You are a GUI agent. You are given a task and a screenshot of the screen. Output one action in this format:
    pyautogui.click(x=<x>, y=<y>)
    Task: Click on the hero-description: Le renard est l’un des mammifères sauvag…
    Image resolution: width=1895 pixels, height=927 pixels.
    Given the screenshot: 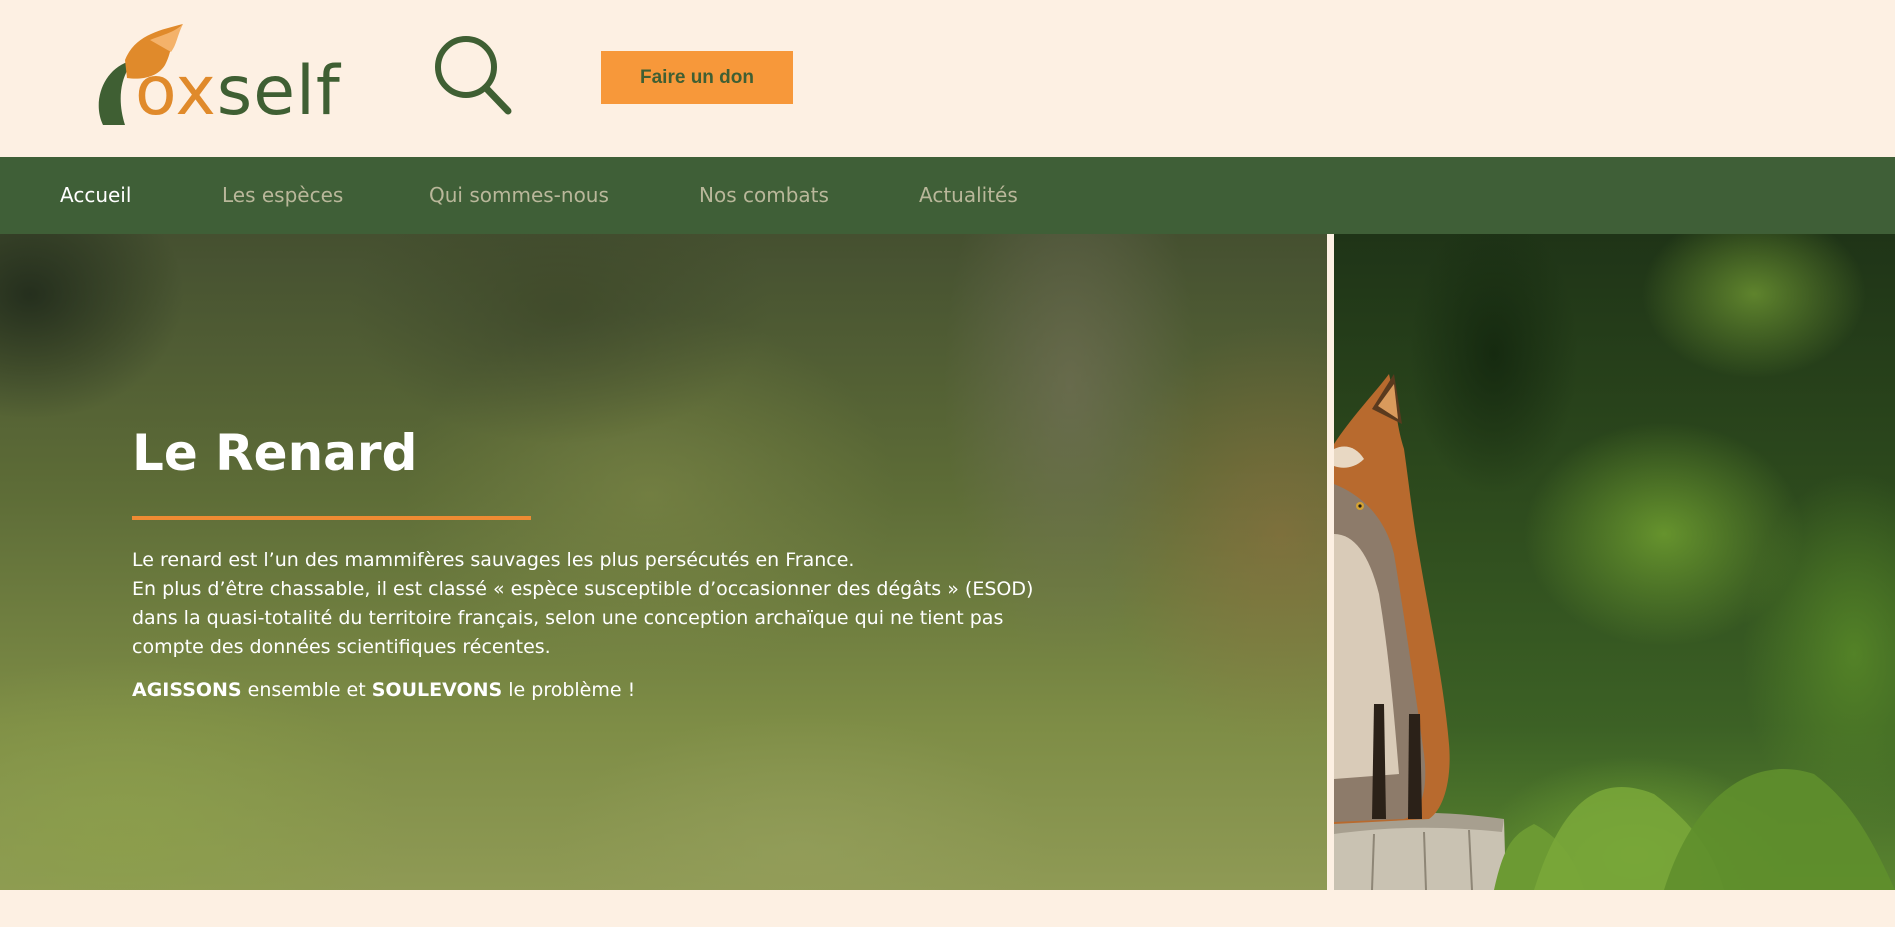 What is the action you would take?
    pyautogui.click(x=592, y=625)
    